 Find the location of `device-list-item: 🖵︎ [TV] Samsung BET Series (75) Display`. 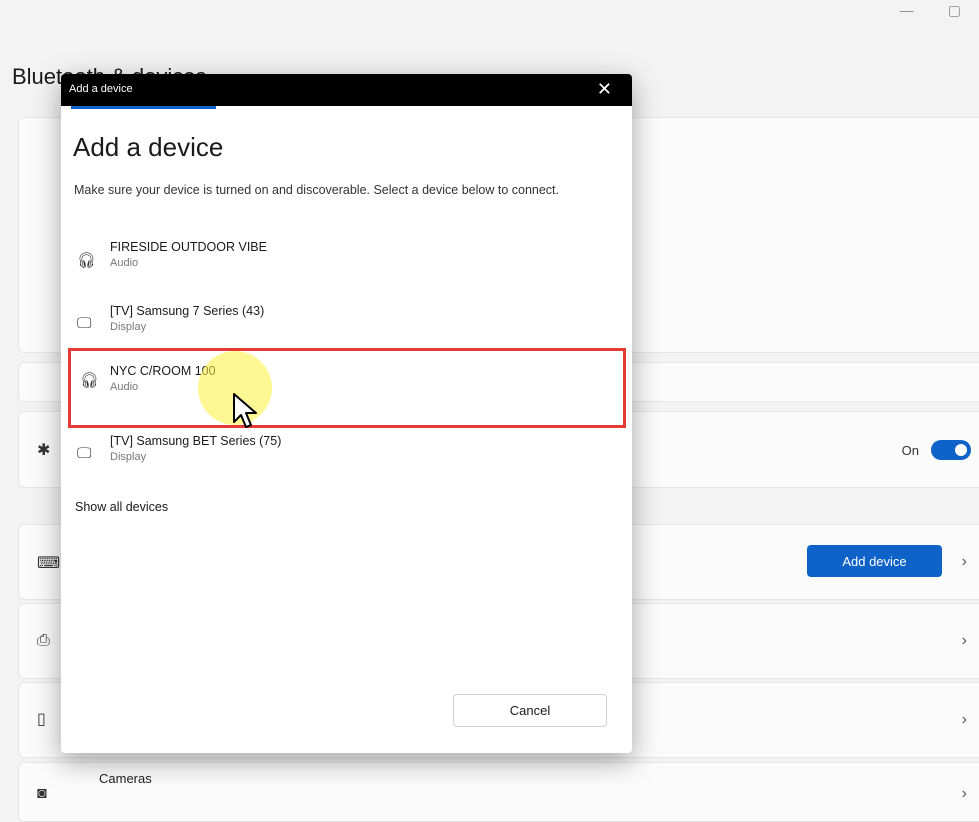

device-list-item: 🖵︎ [TV] Samsung BET Series (75) Display is located at coordinates (347, 454).